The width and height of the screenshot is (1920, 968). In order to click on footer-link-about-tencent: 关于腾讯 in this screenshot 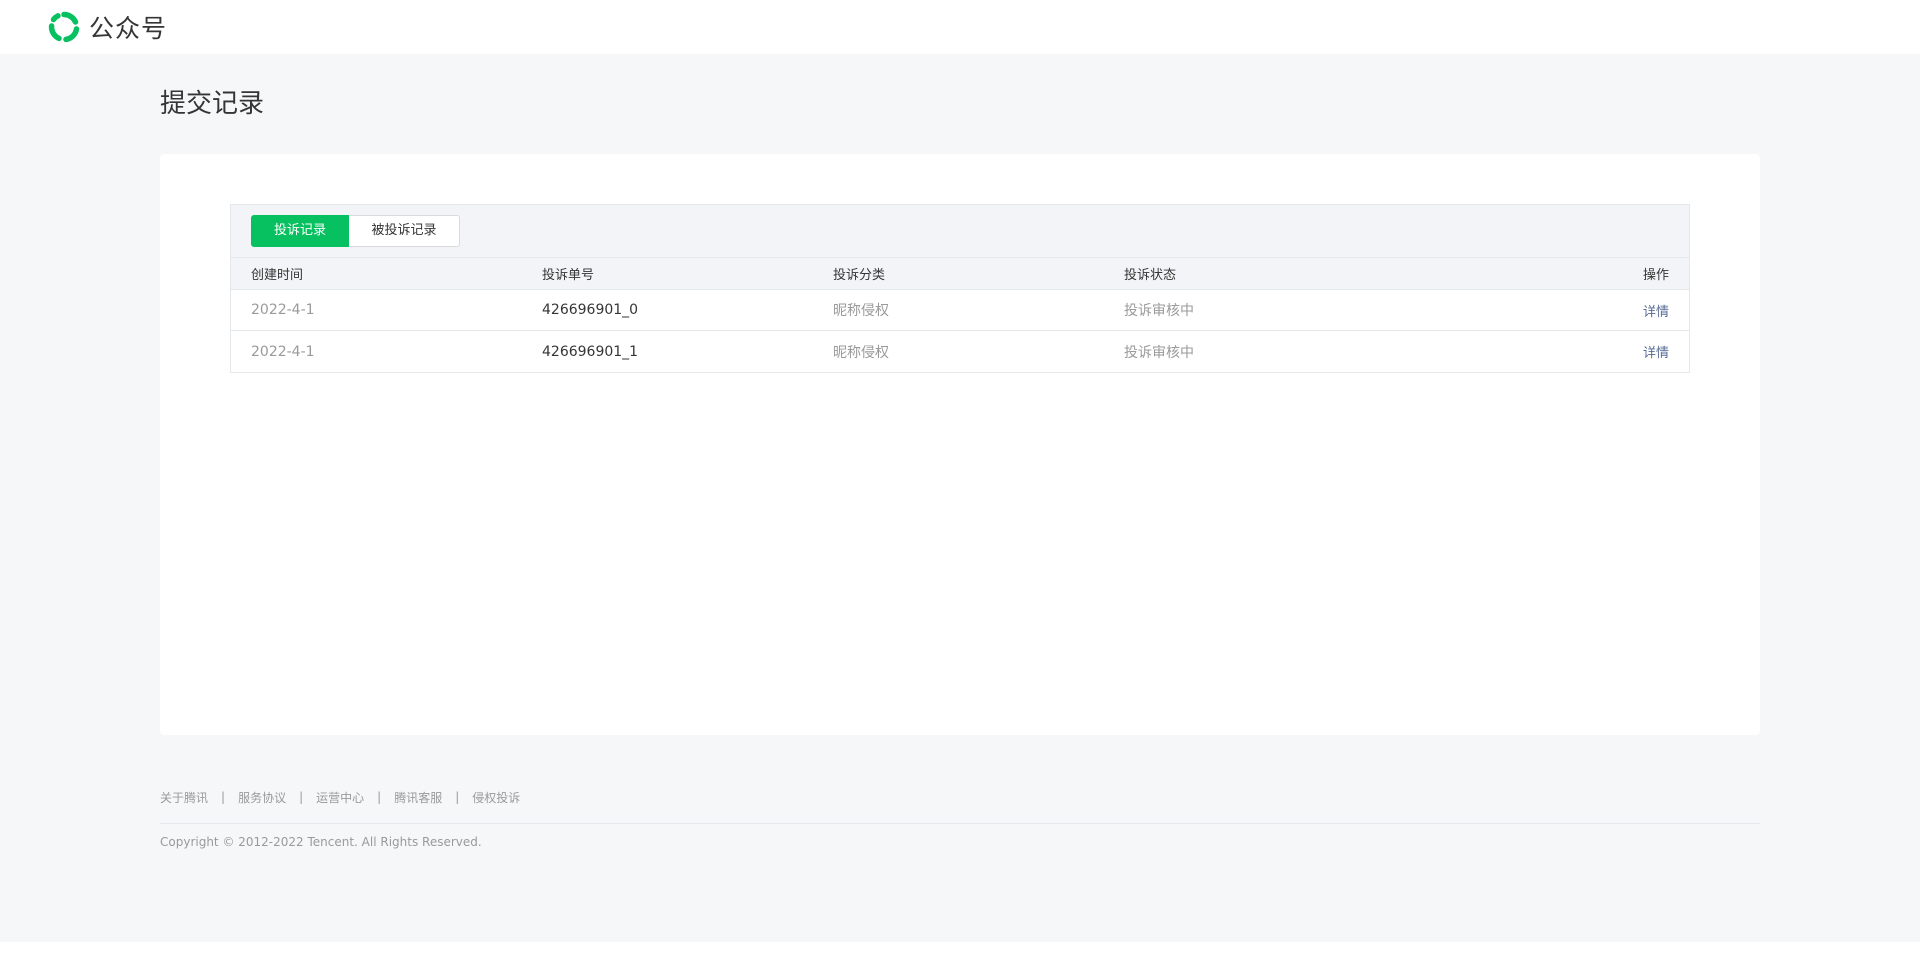, I will do `click(184, 797)`.